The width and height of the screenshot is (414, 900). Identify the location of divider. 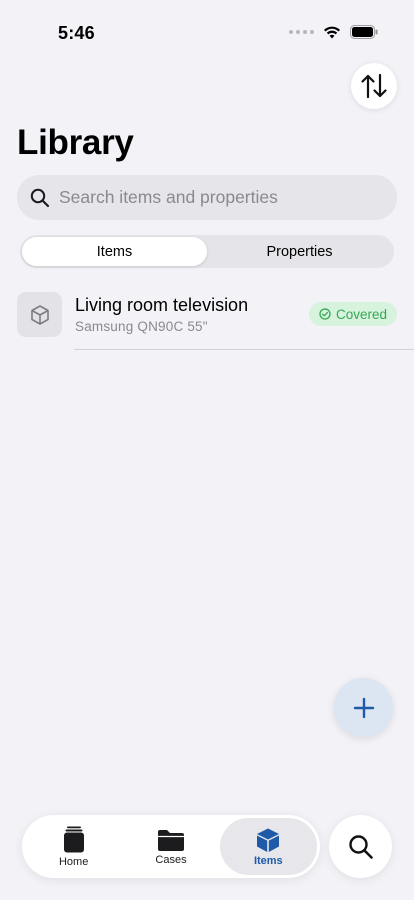
(244, 349).